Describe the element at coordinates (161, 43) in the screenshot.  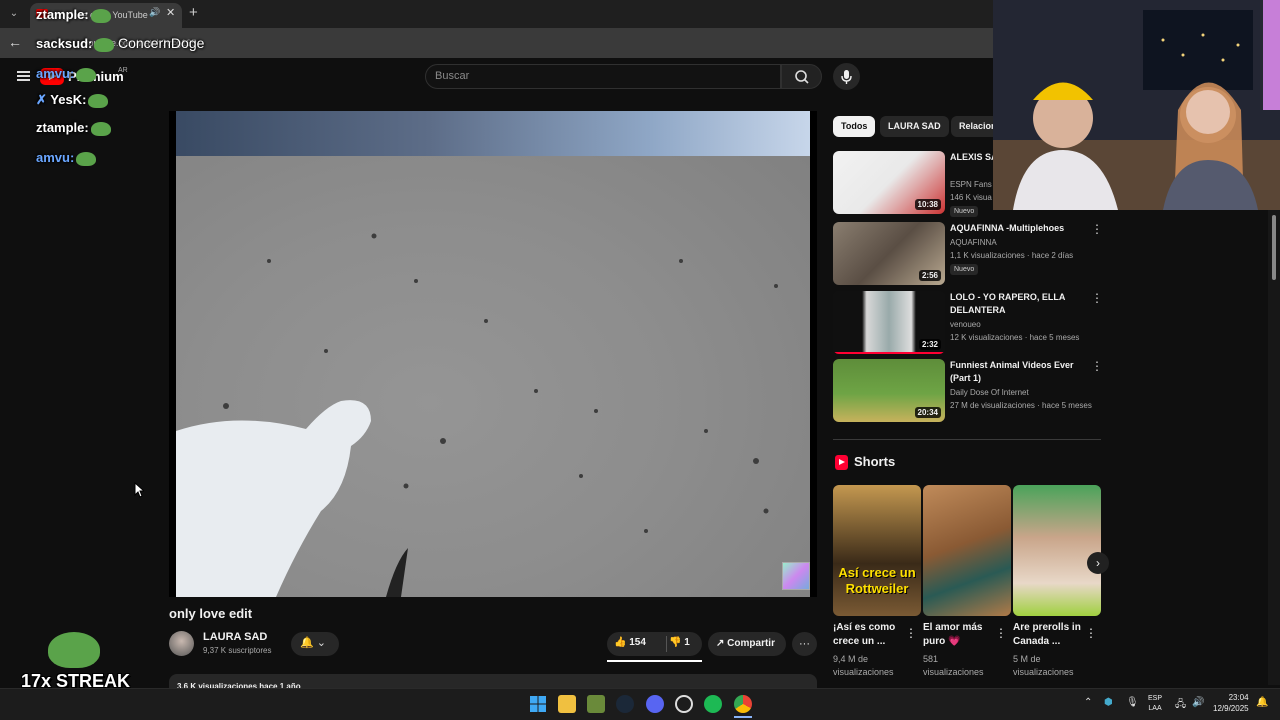
I see `chat-emote-name: ConcernDoge` at that location.